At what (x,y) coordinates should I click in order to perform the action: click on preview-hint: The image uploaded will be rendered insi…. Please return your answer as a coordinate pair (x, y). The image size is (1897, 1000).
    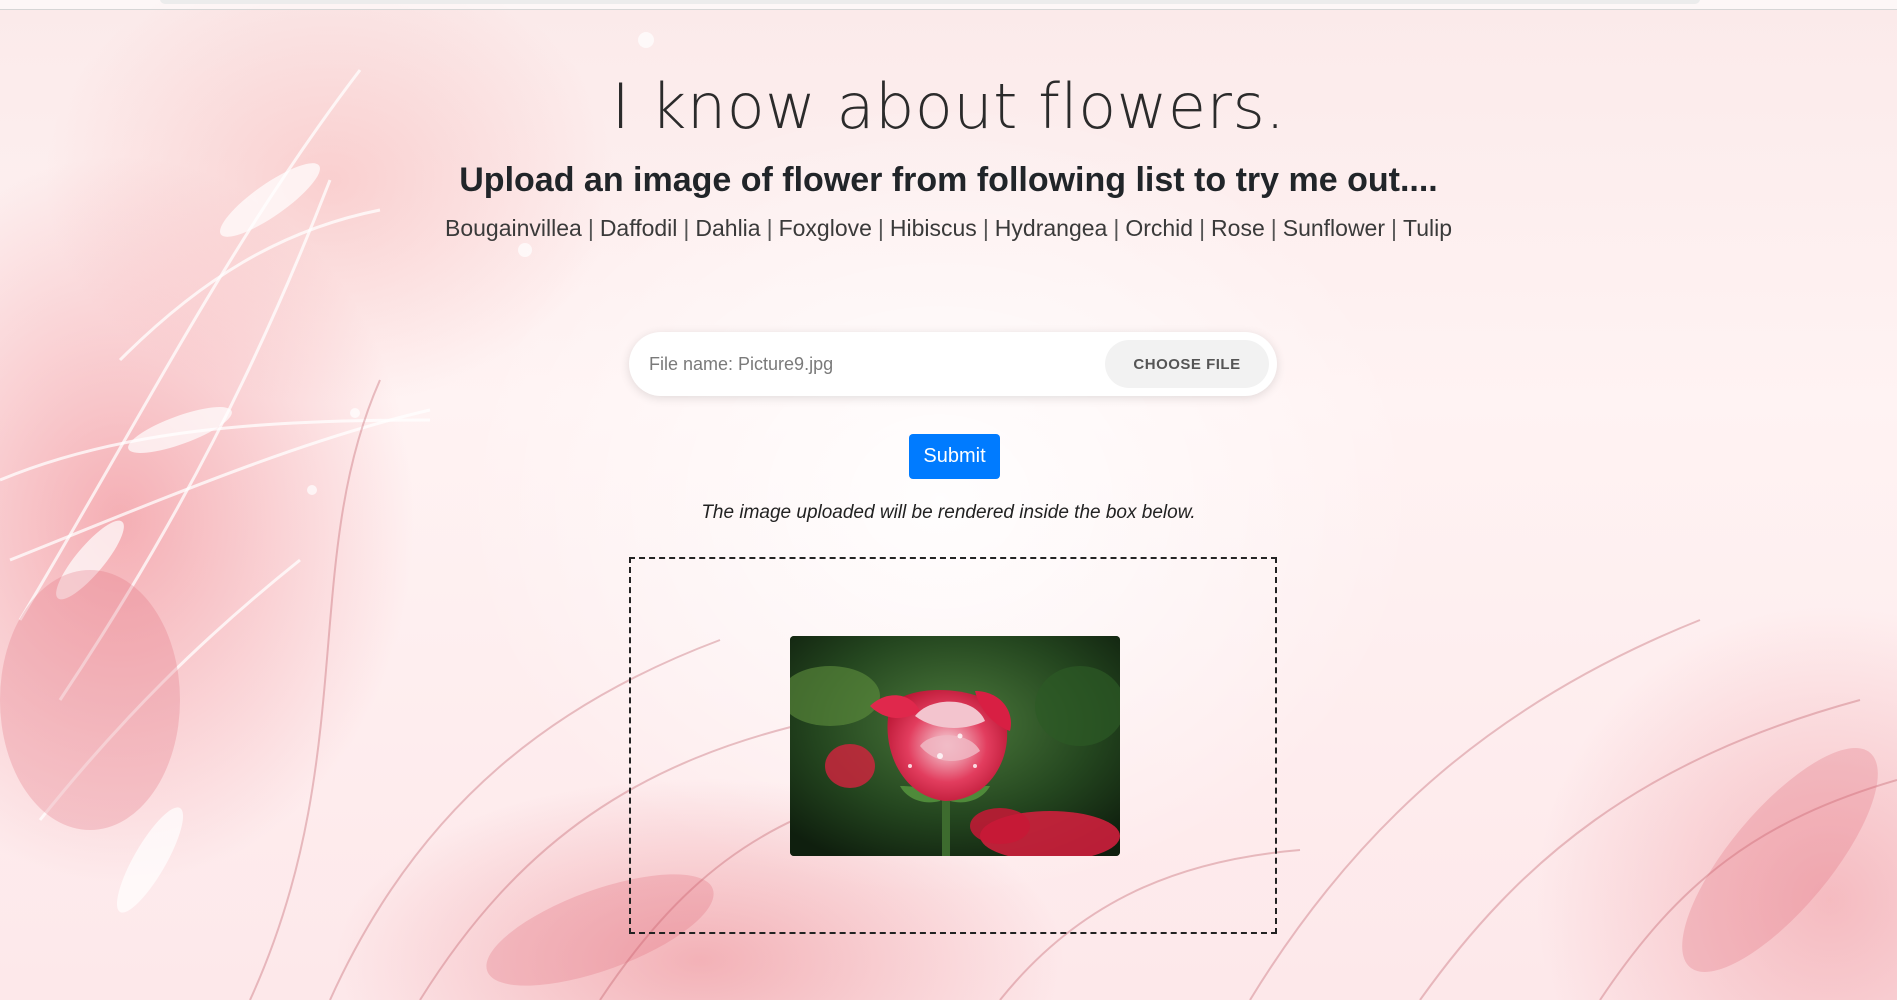
    Looking at the image, I should click on (948, 512).